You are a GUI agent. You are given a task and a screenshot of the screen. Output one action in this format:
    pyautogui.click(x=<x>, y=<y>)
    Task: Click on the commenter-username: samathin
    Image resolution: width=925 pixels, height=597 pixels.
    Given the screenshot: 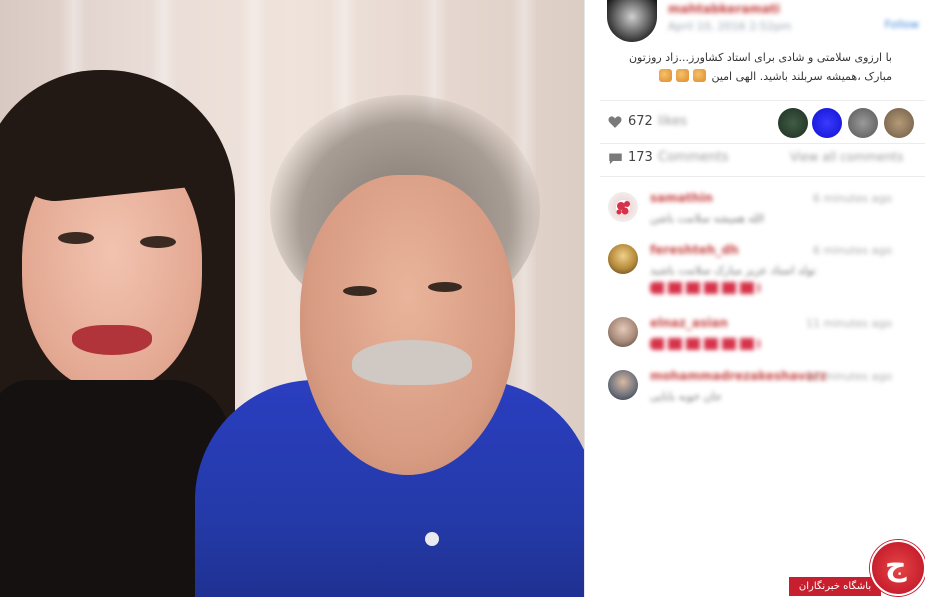 What is the action you would take?
    pyautogui.click(x=681, y=198)
    